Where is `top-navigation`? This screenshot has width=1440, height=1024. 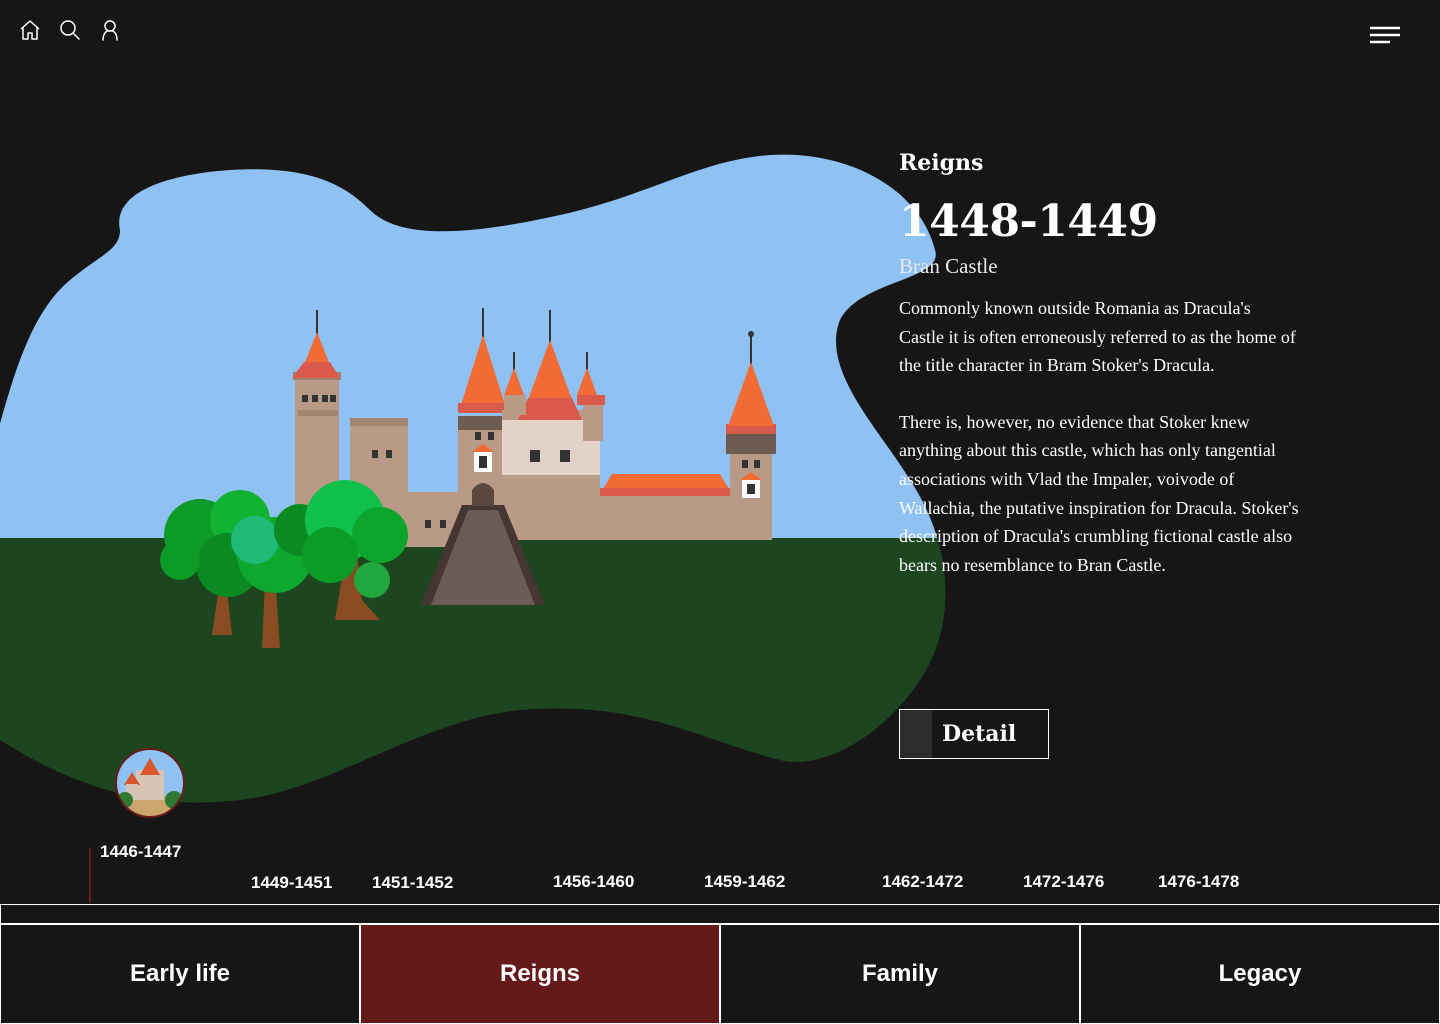 top-navigation is located at coordinates (70, 30).